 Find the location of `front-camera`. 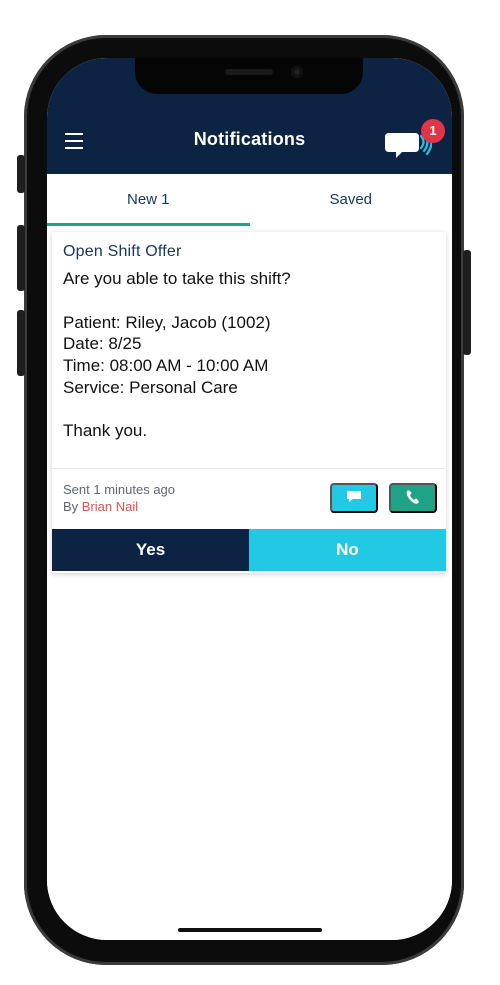

front-camera is located at coordinates (297, 72).